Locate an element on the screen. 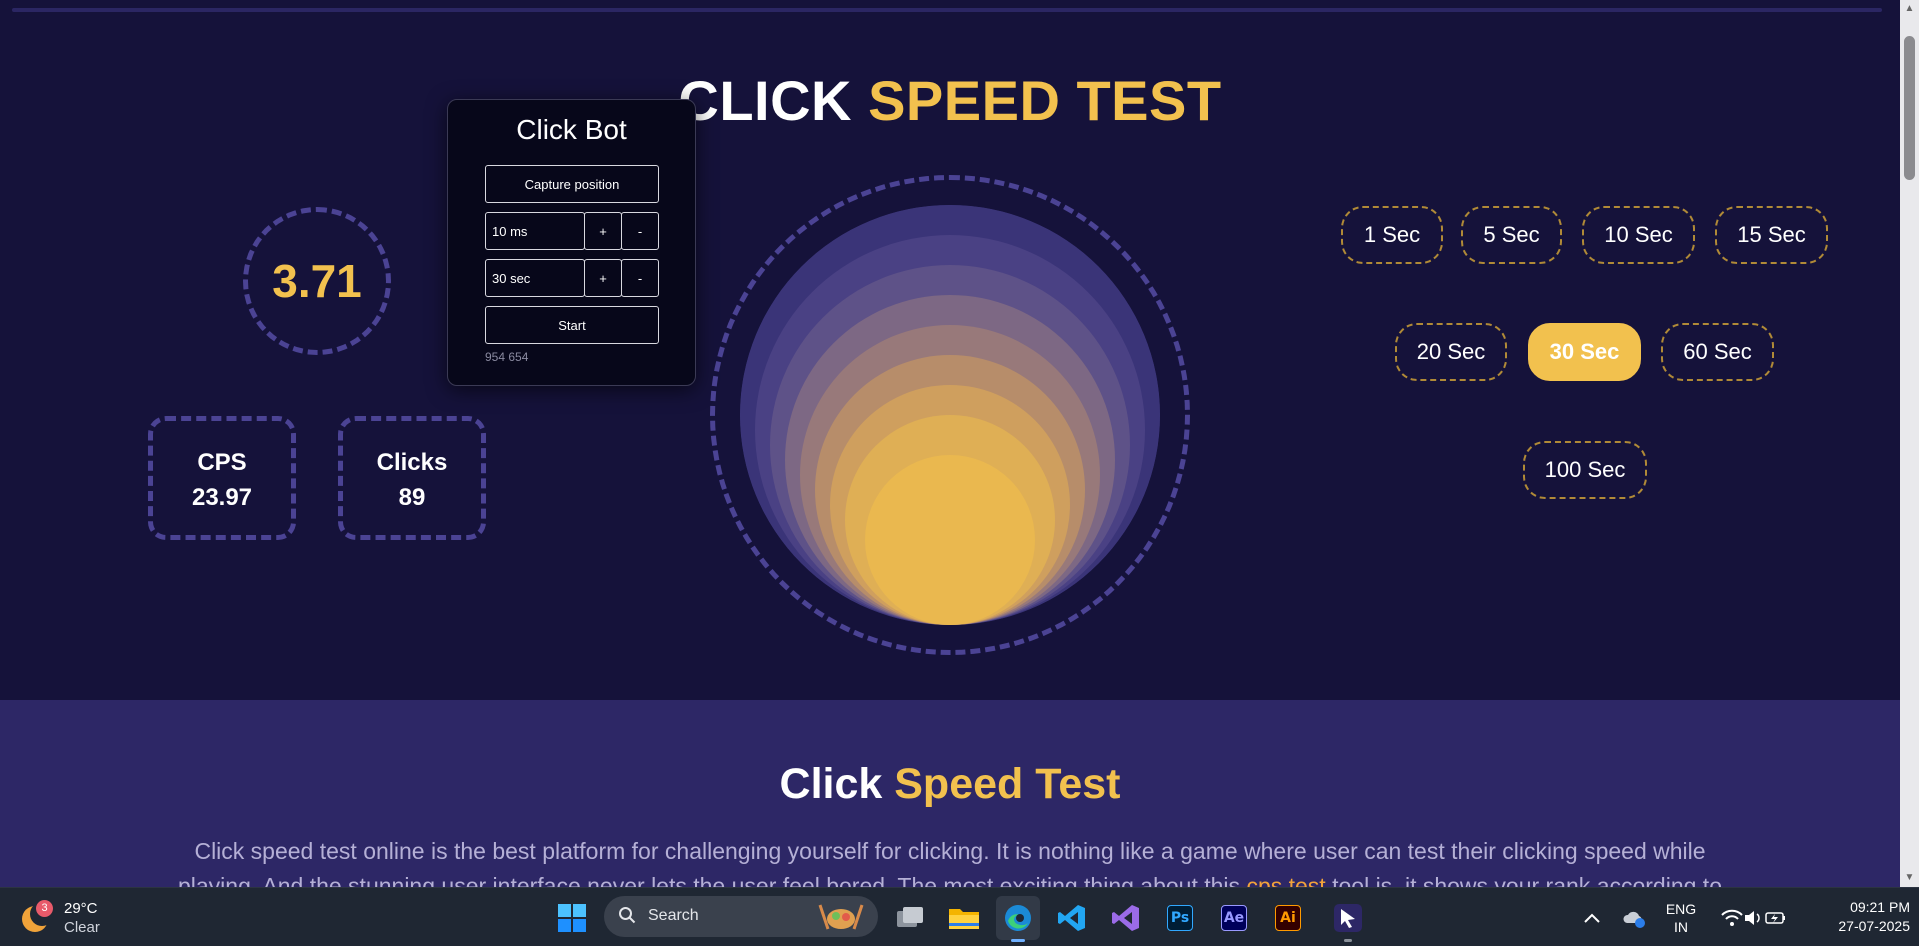 The height and width of the screenshot is (946, 1919). file-explorer-icon is located at coordinates (964, 919).